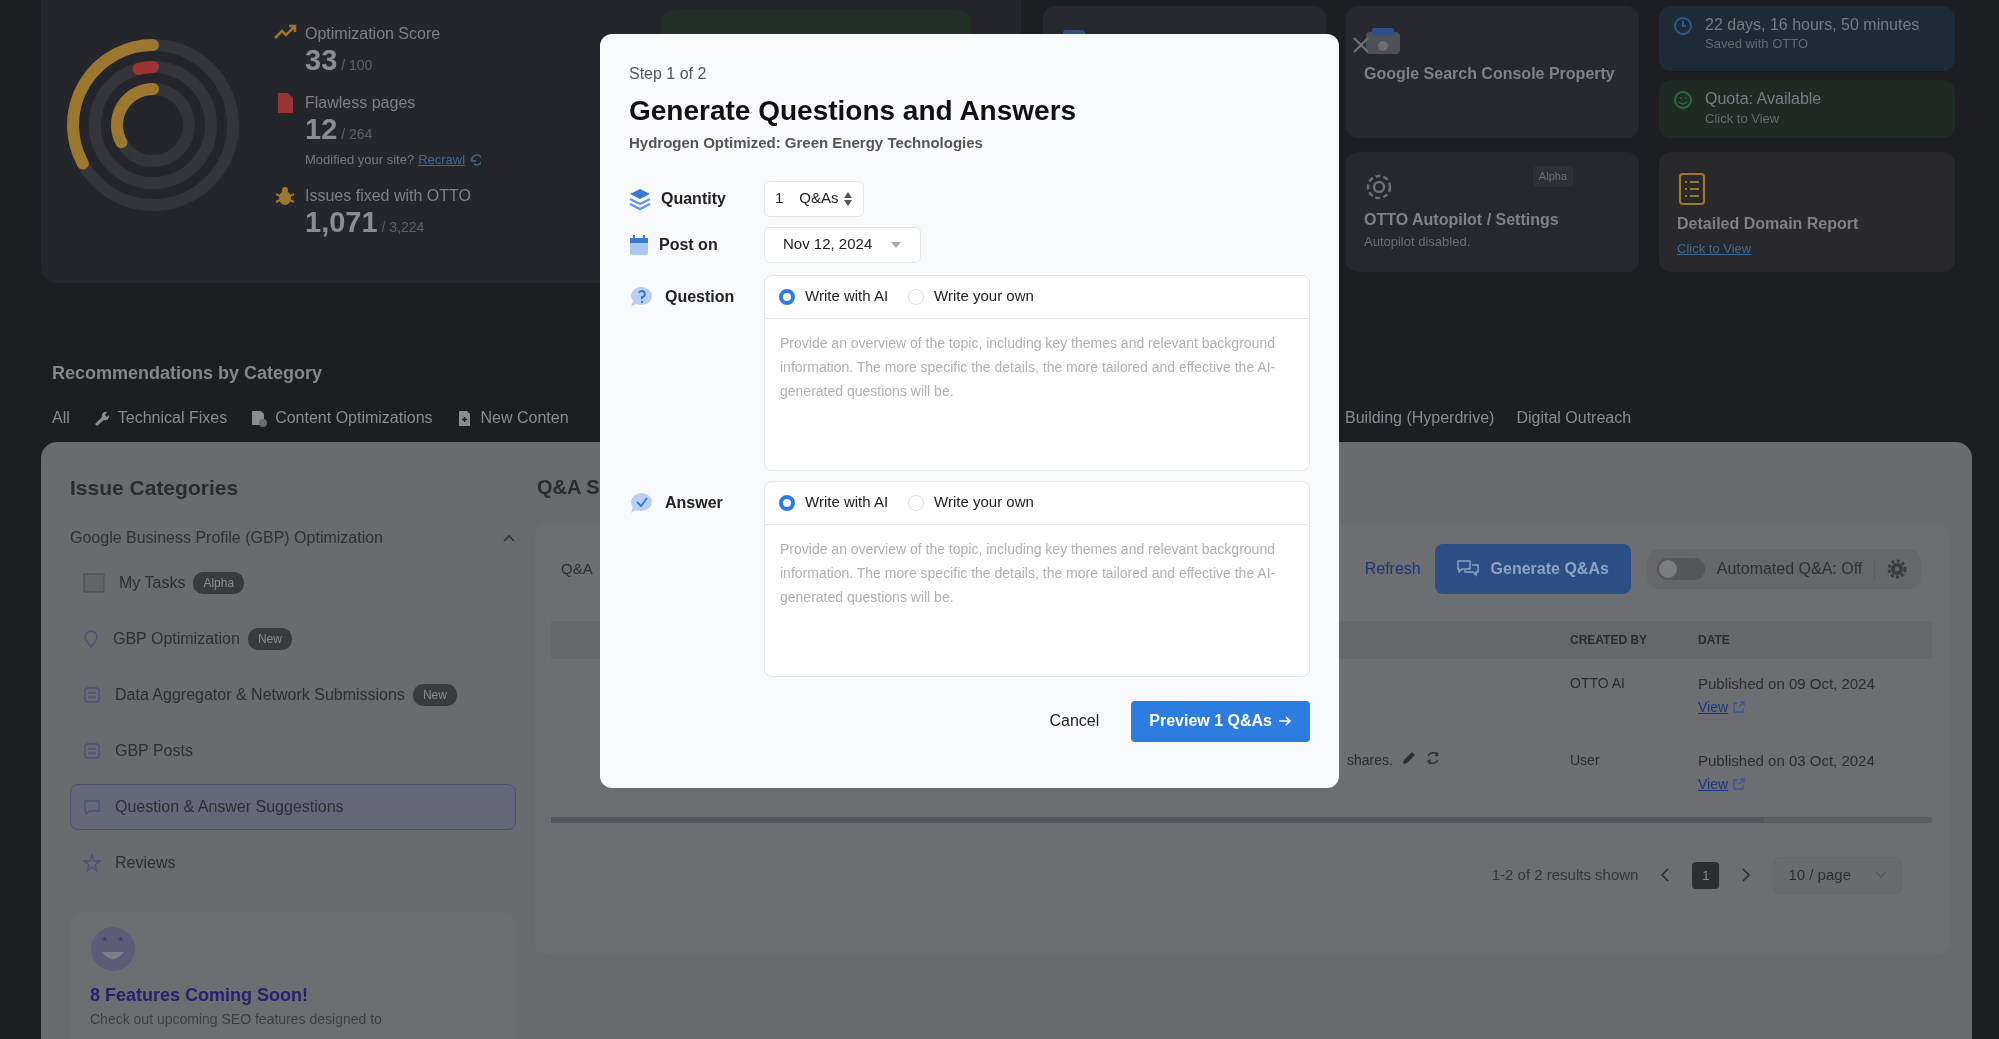  I want to click on panel-title: Issue Categories, so click(154, 488).